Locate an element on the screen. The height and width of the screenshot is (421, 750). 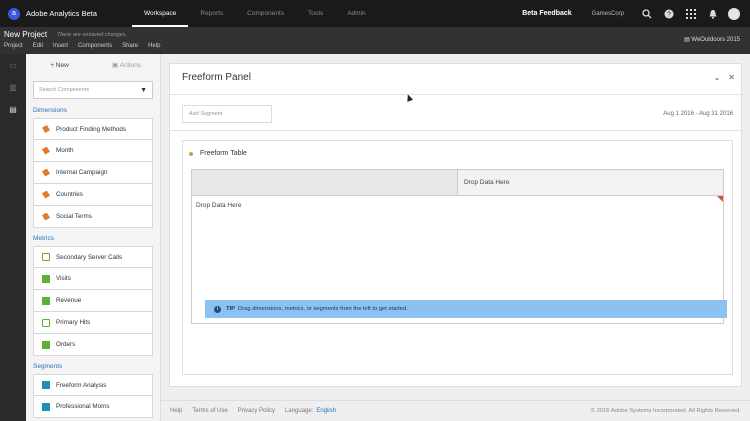
corner-marker is located at coordinates (720, 199).